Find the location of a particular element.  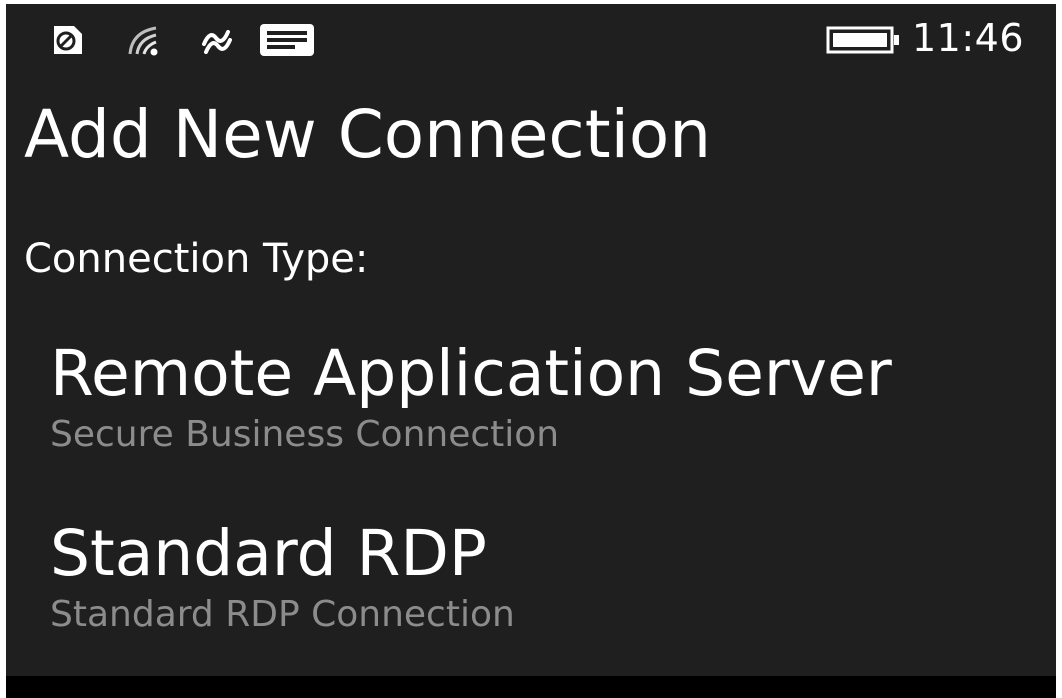

option-subtitle: Standard RDP Connection is located at coordinates (282, 615).